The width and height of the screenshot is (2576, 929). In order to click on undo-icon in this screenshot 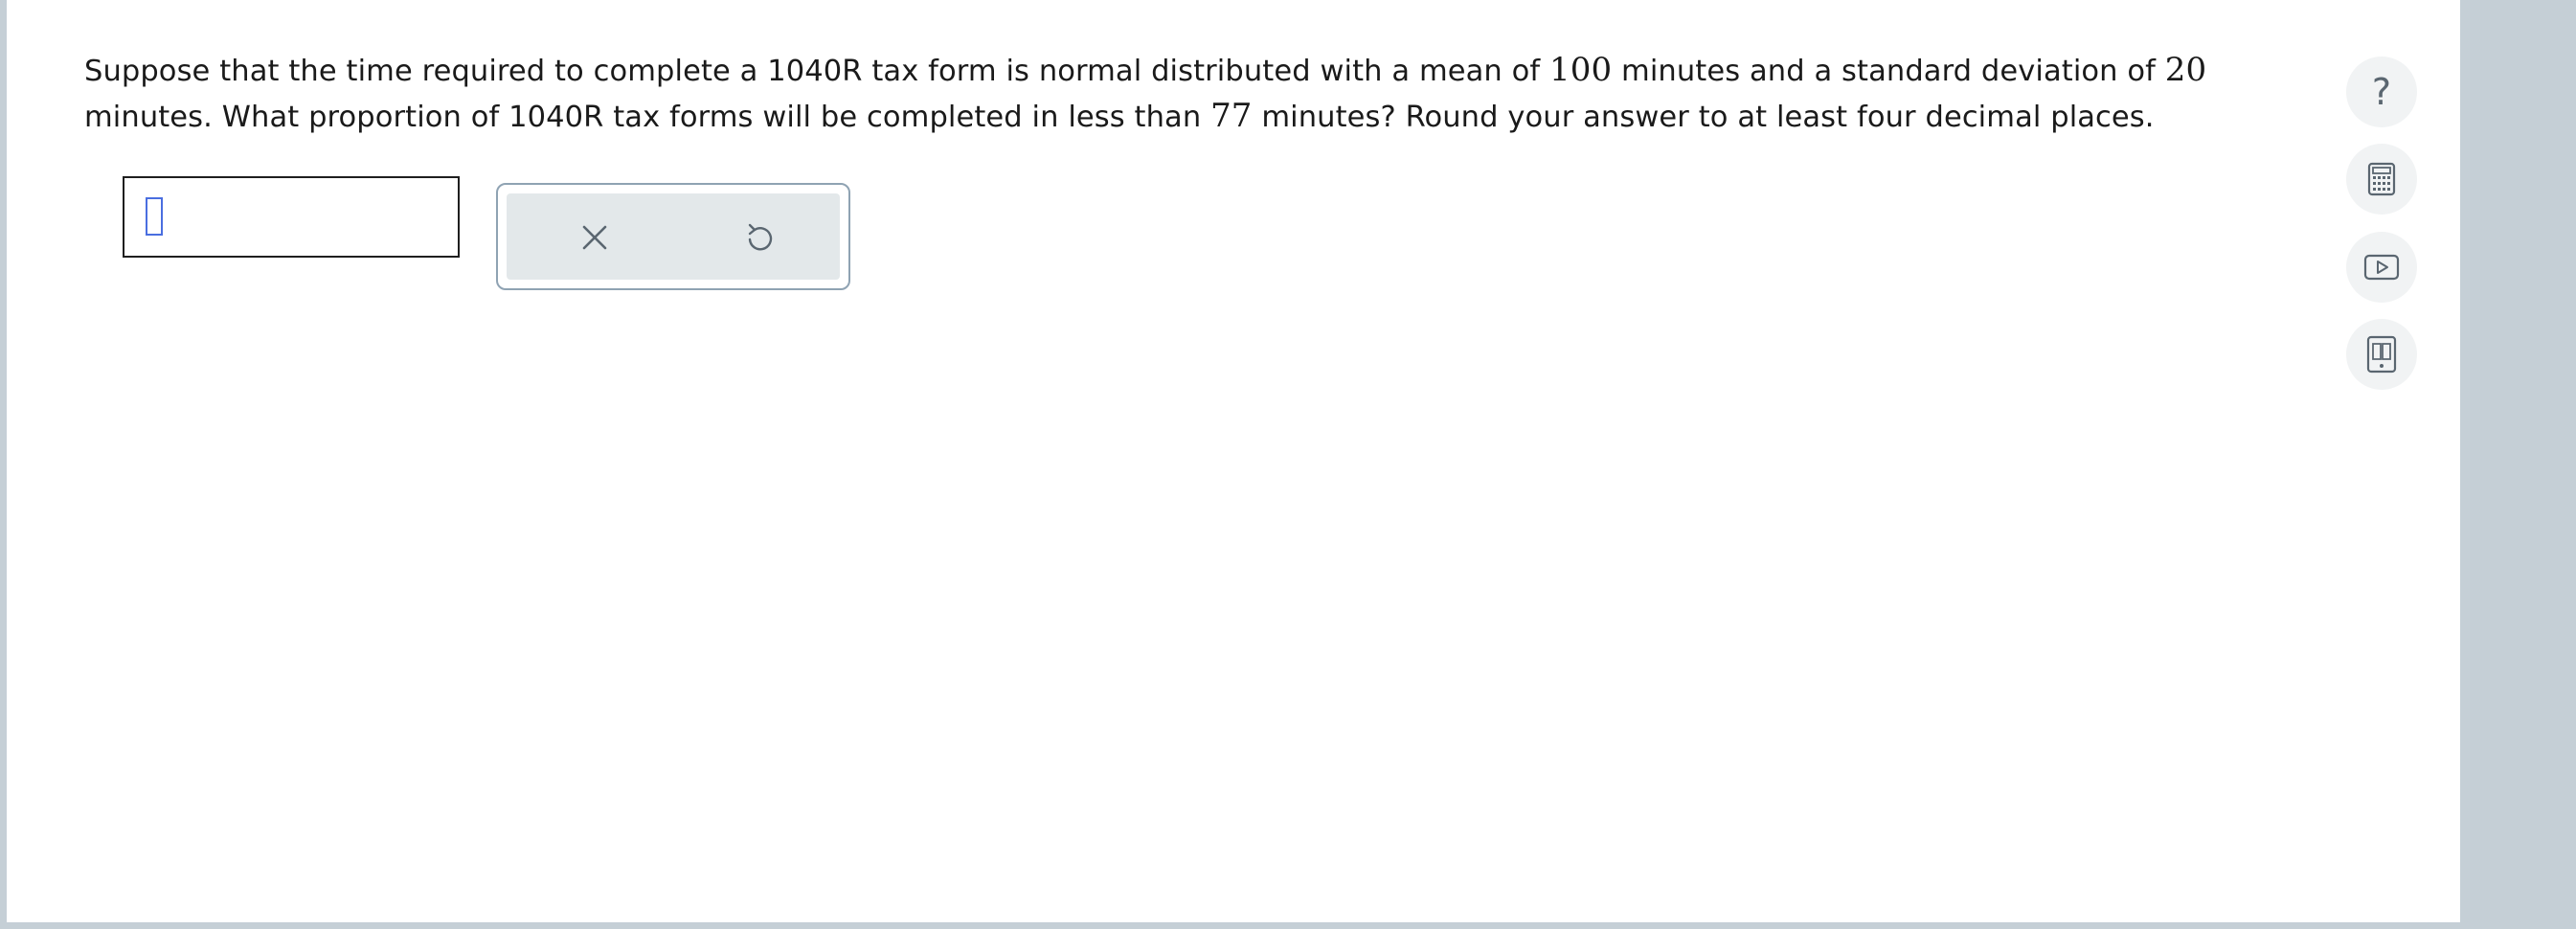, I will do `click(760, 237)`.